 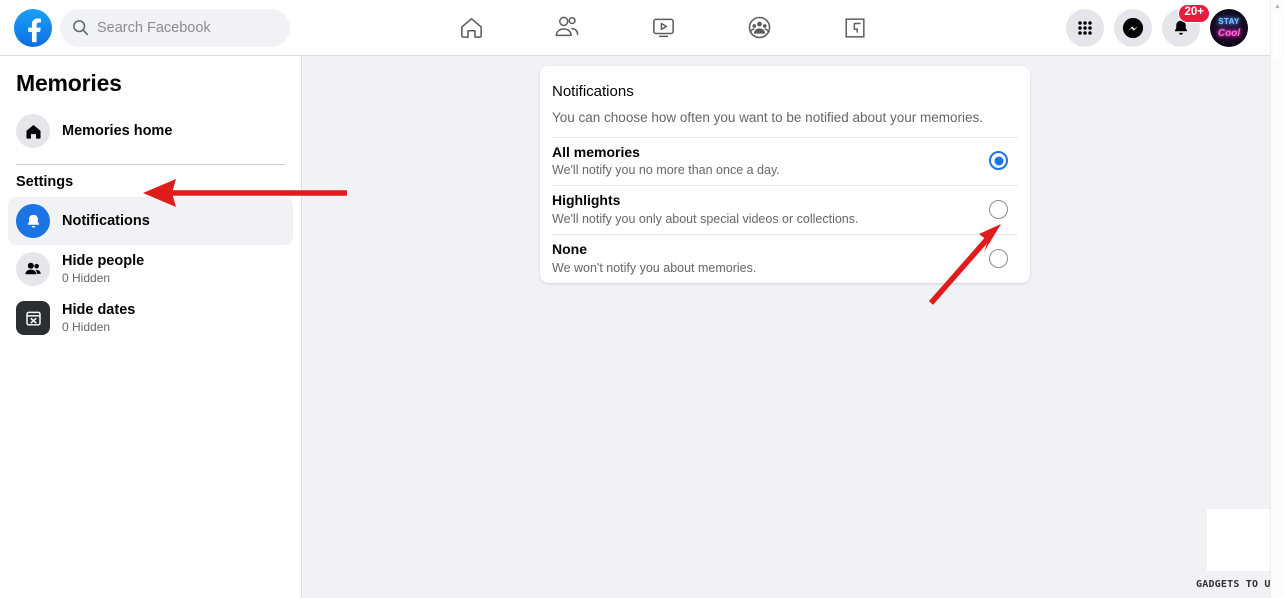 I want to click on nav-gaming-icon, so click(x=855, y=28).